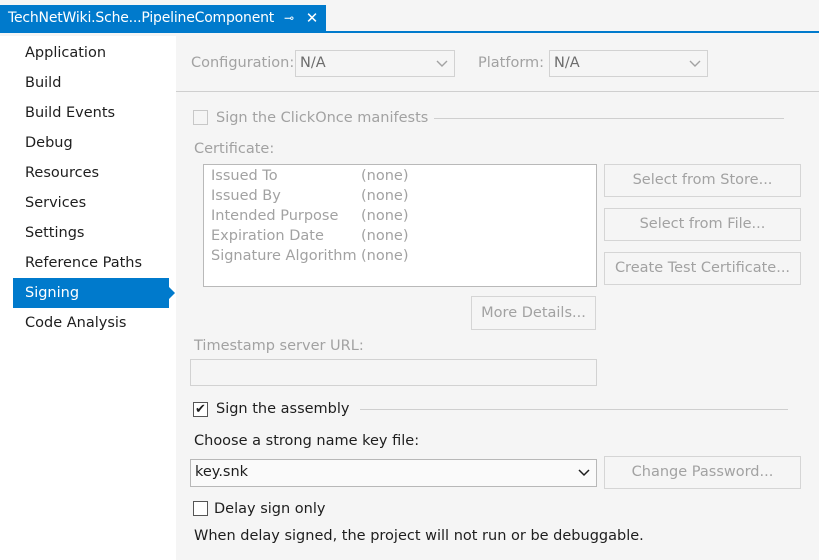 This screenshot has width=819, height=560. Describe the element at coordinates (91, 323) in the screenshot. I see `sidebar-item-code-analysis: Code Analysis` at that location.